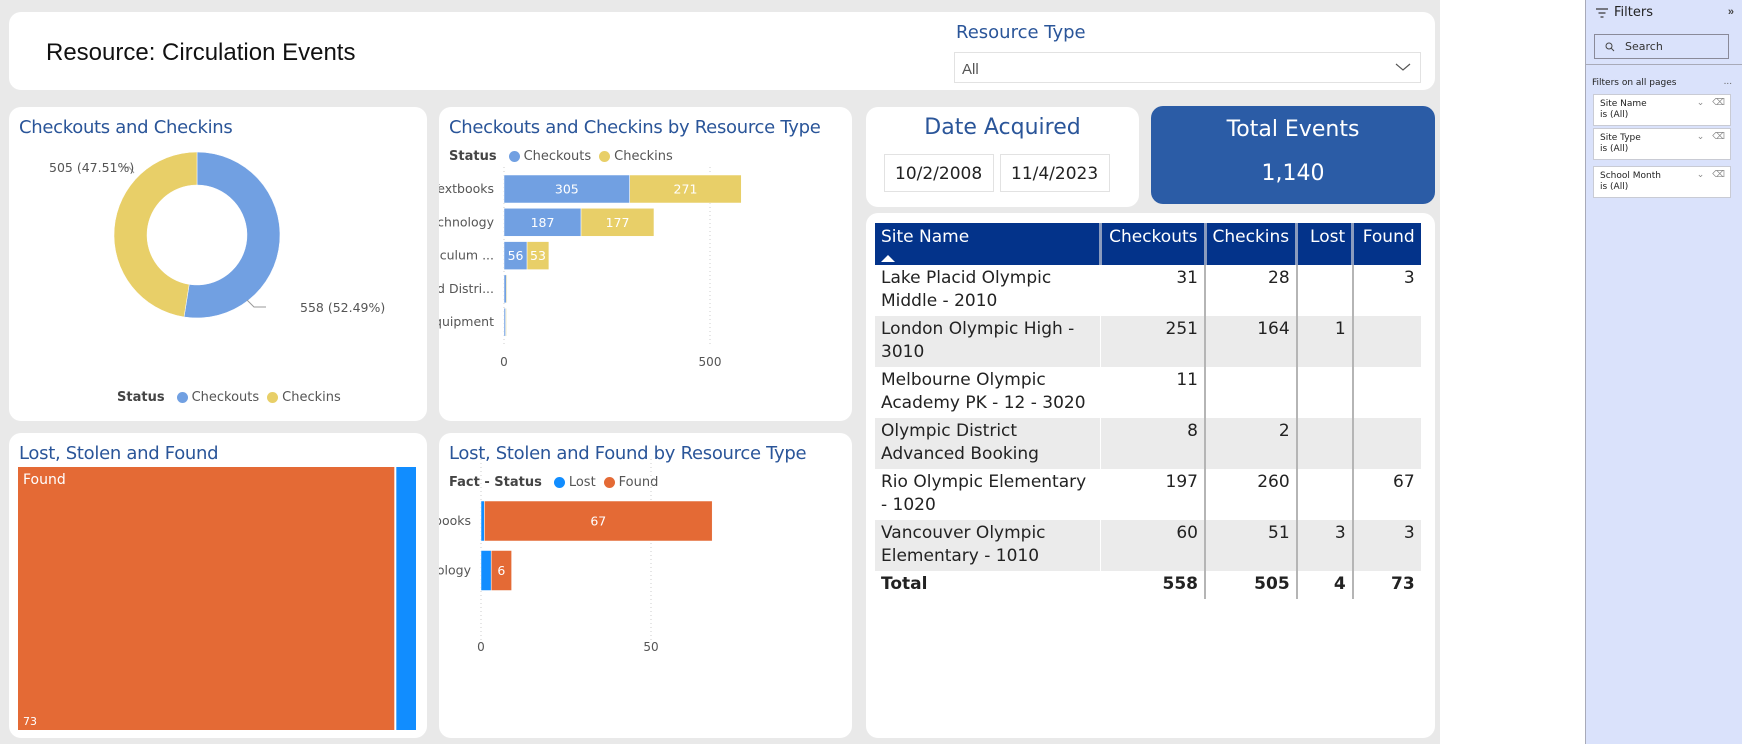  I want to click on x-tick-label: 0, so click(481, 647).